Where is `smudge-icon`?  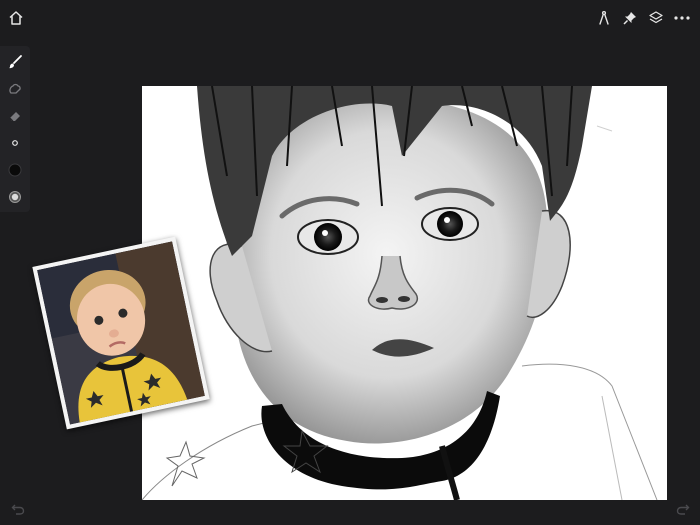 smudge-icon is located at coordinates (15, 89).